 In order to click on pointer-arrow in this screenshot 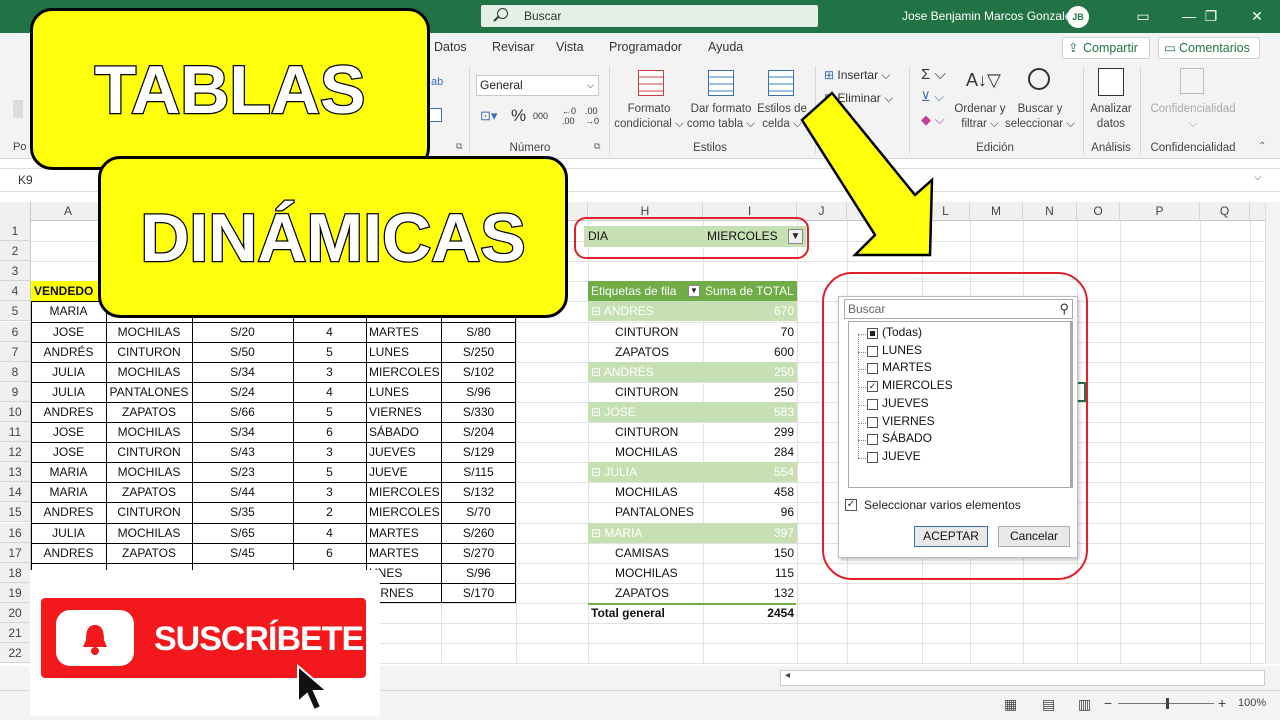, I will do `click(867, 174)`.